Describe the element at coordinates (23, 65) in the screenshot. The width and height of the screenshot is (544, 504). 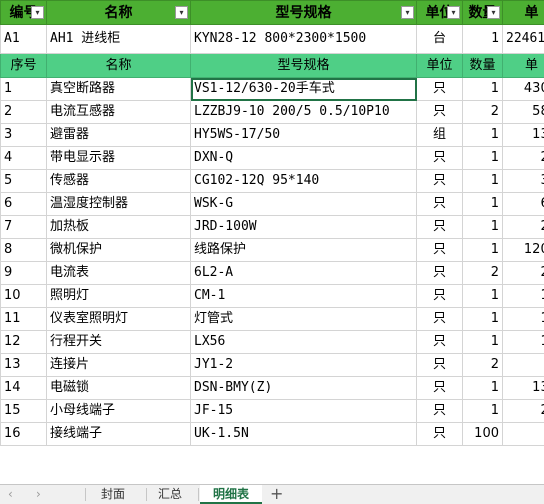
I see `header-cell: 序号` at that location.